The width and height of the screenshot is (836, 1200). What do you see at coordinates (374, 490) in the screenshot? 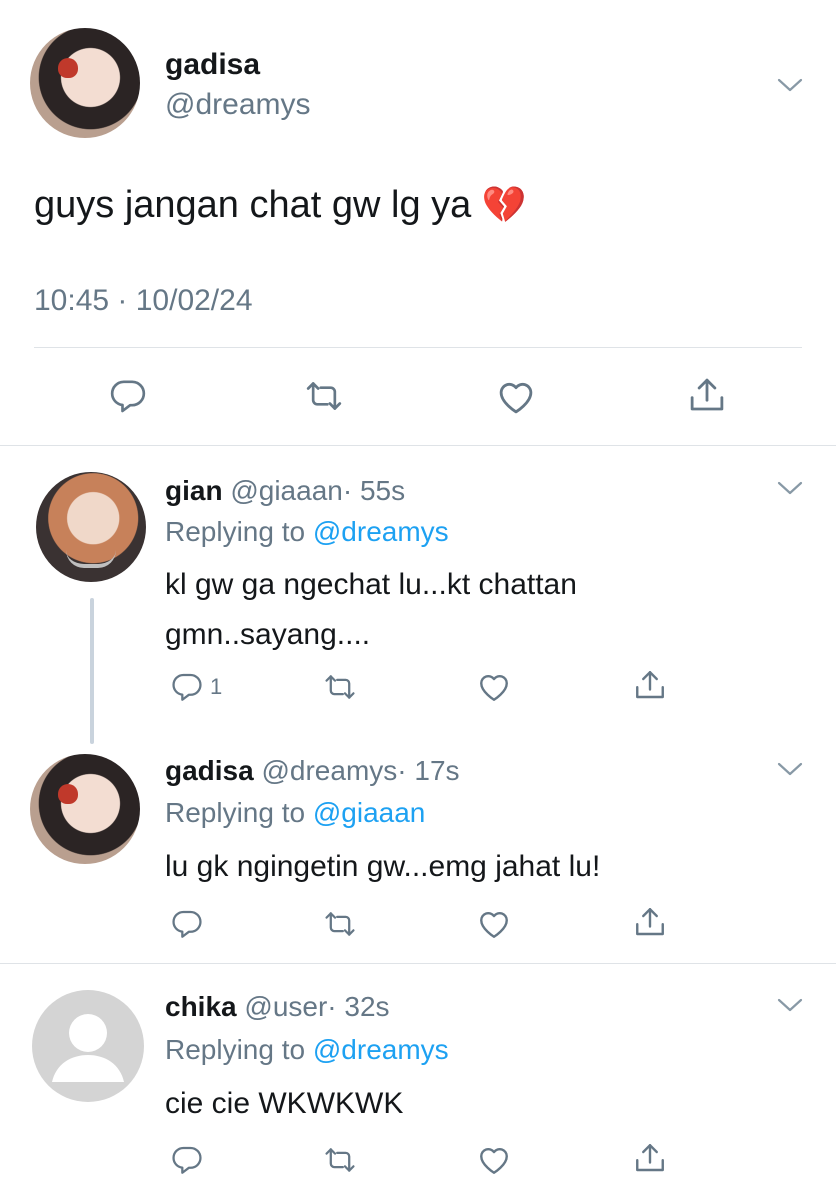
I see `reply-time: · 55s` at bounding box center [374, 490].